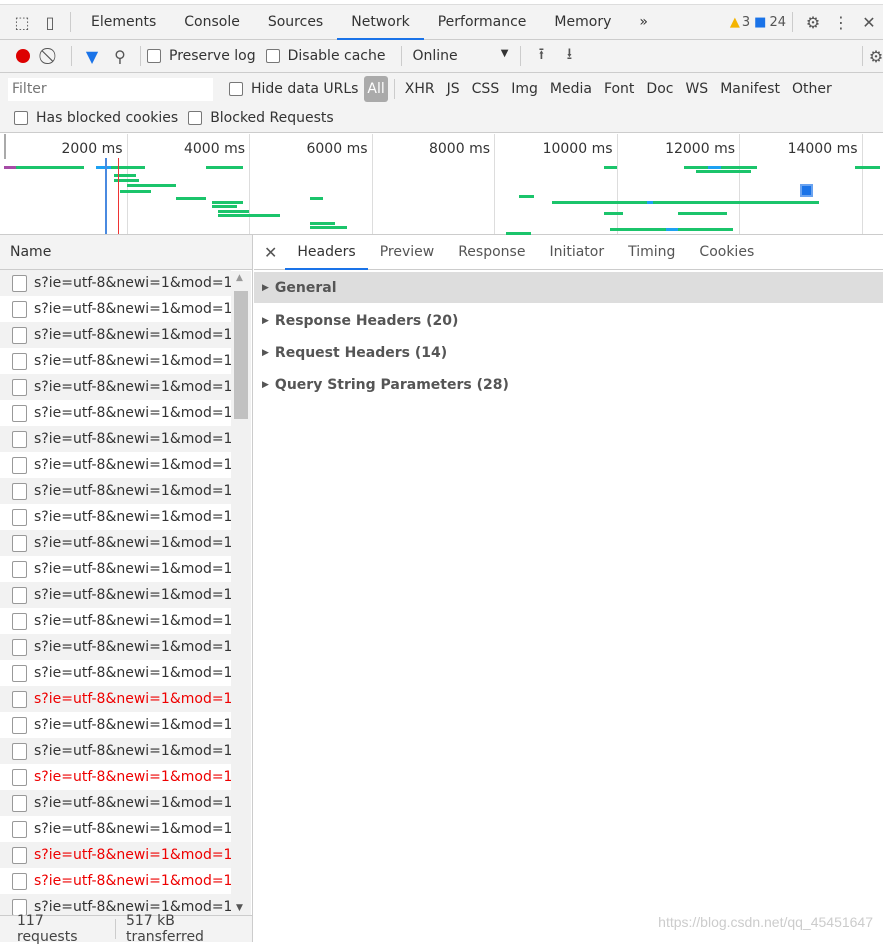 The height and width of the screenshot is (945, 883). What do you see at coordinates (491, 252) in the screenshot?
I see `tab-response: Response` at bounding box center [491, 252].